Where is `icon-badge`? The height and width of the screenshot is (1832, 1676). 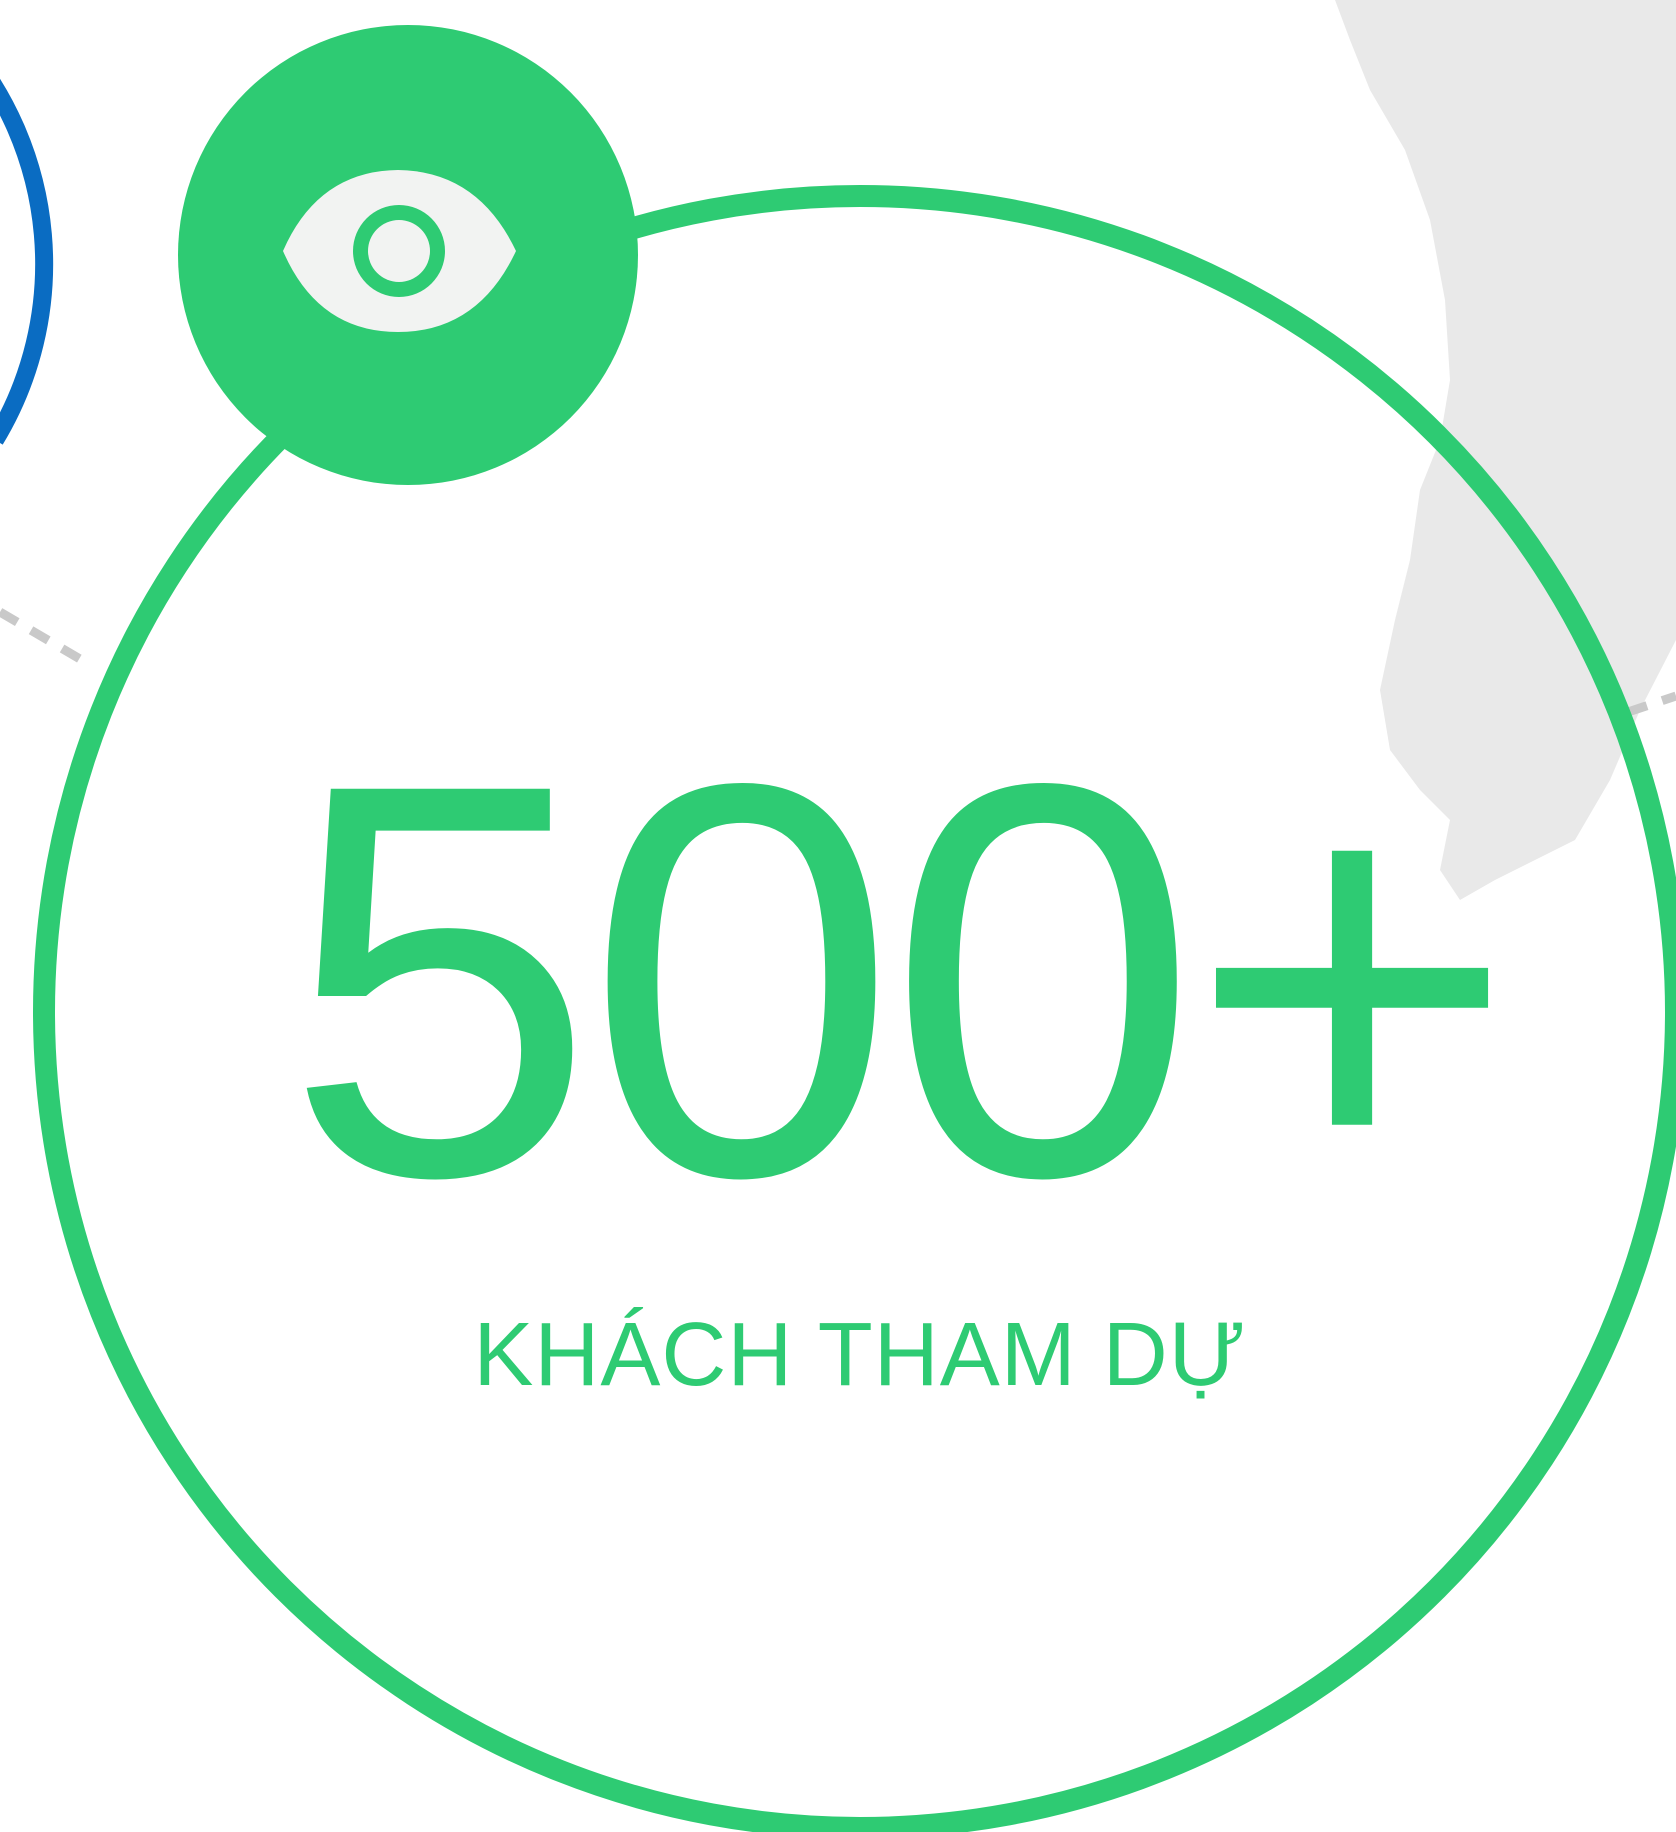 icon-badge is located at coordinates (408, 255).